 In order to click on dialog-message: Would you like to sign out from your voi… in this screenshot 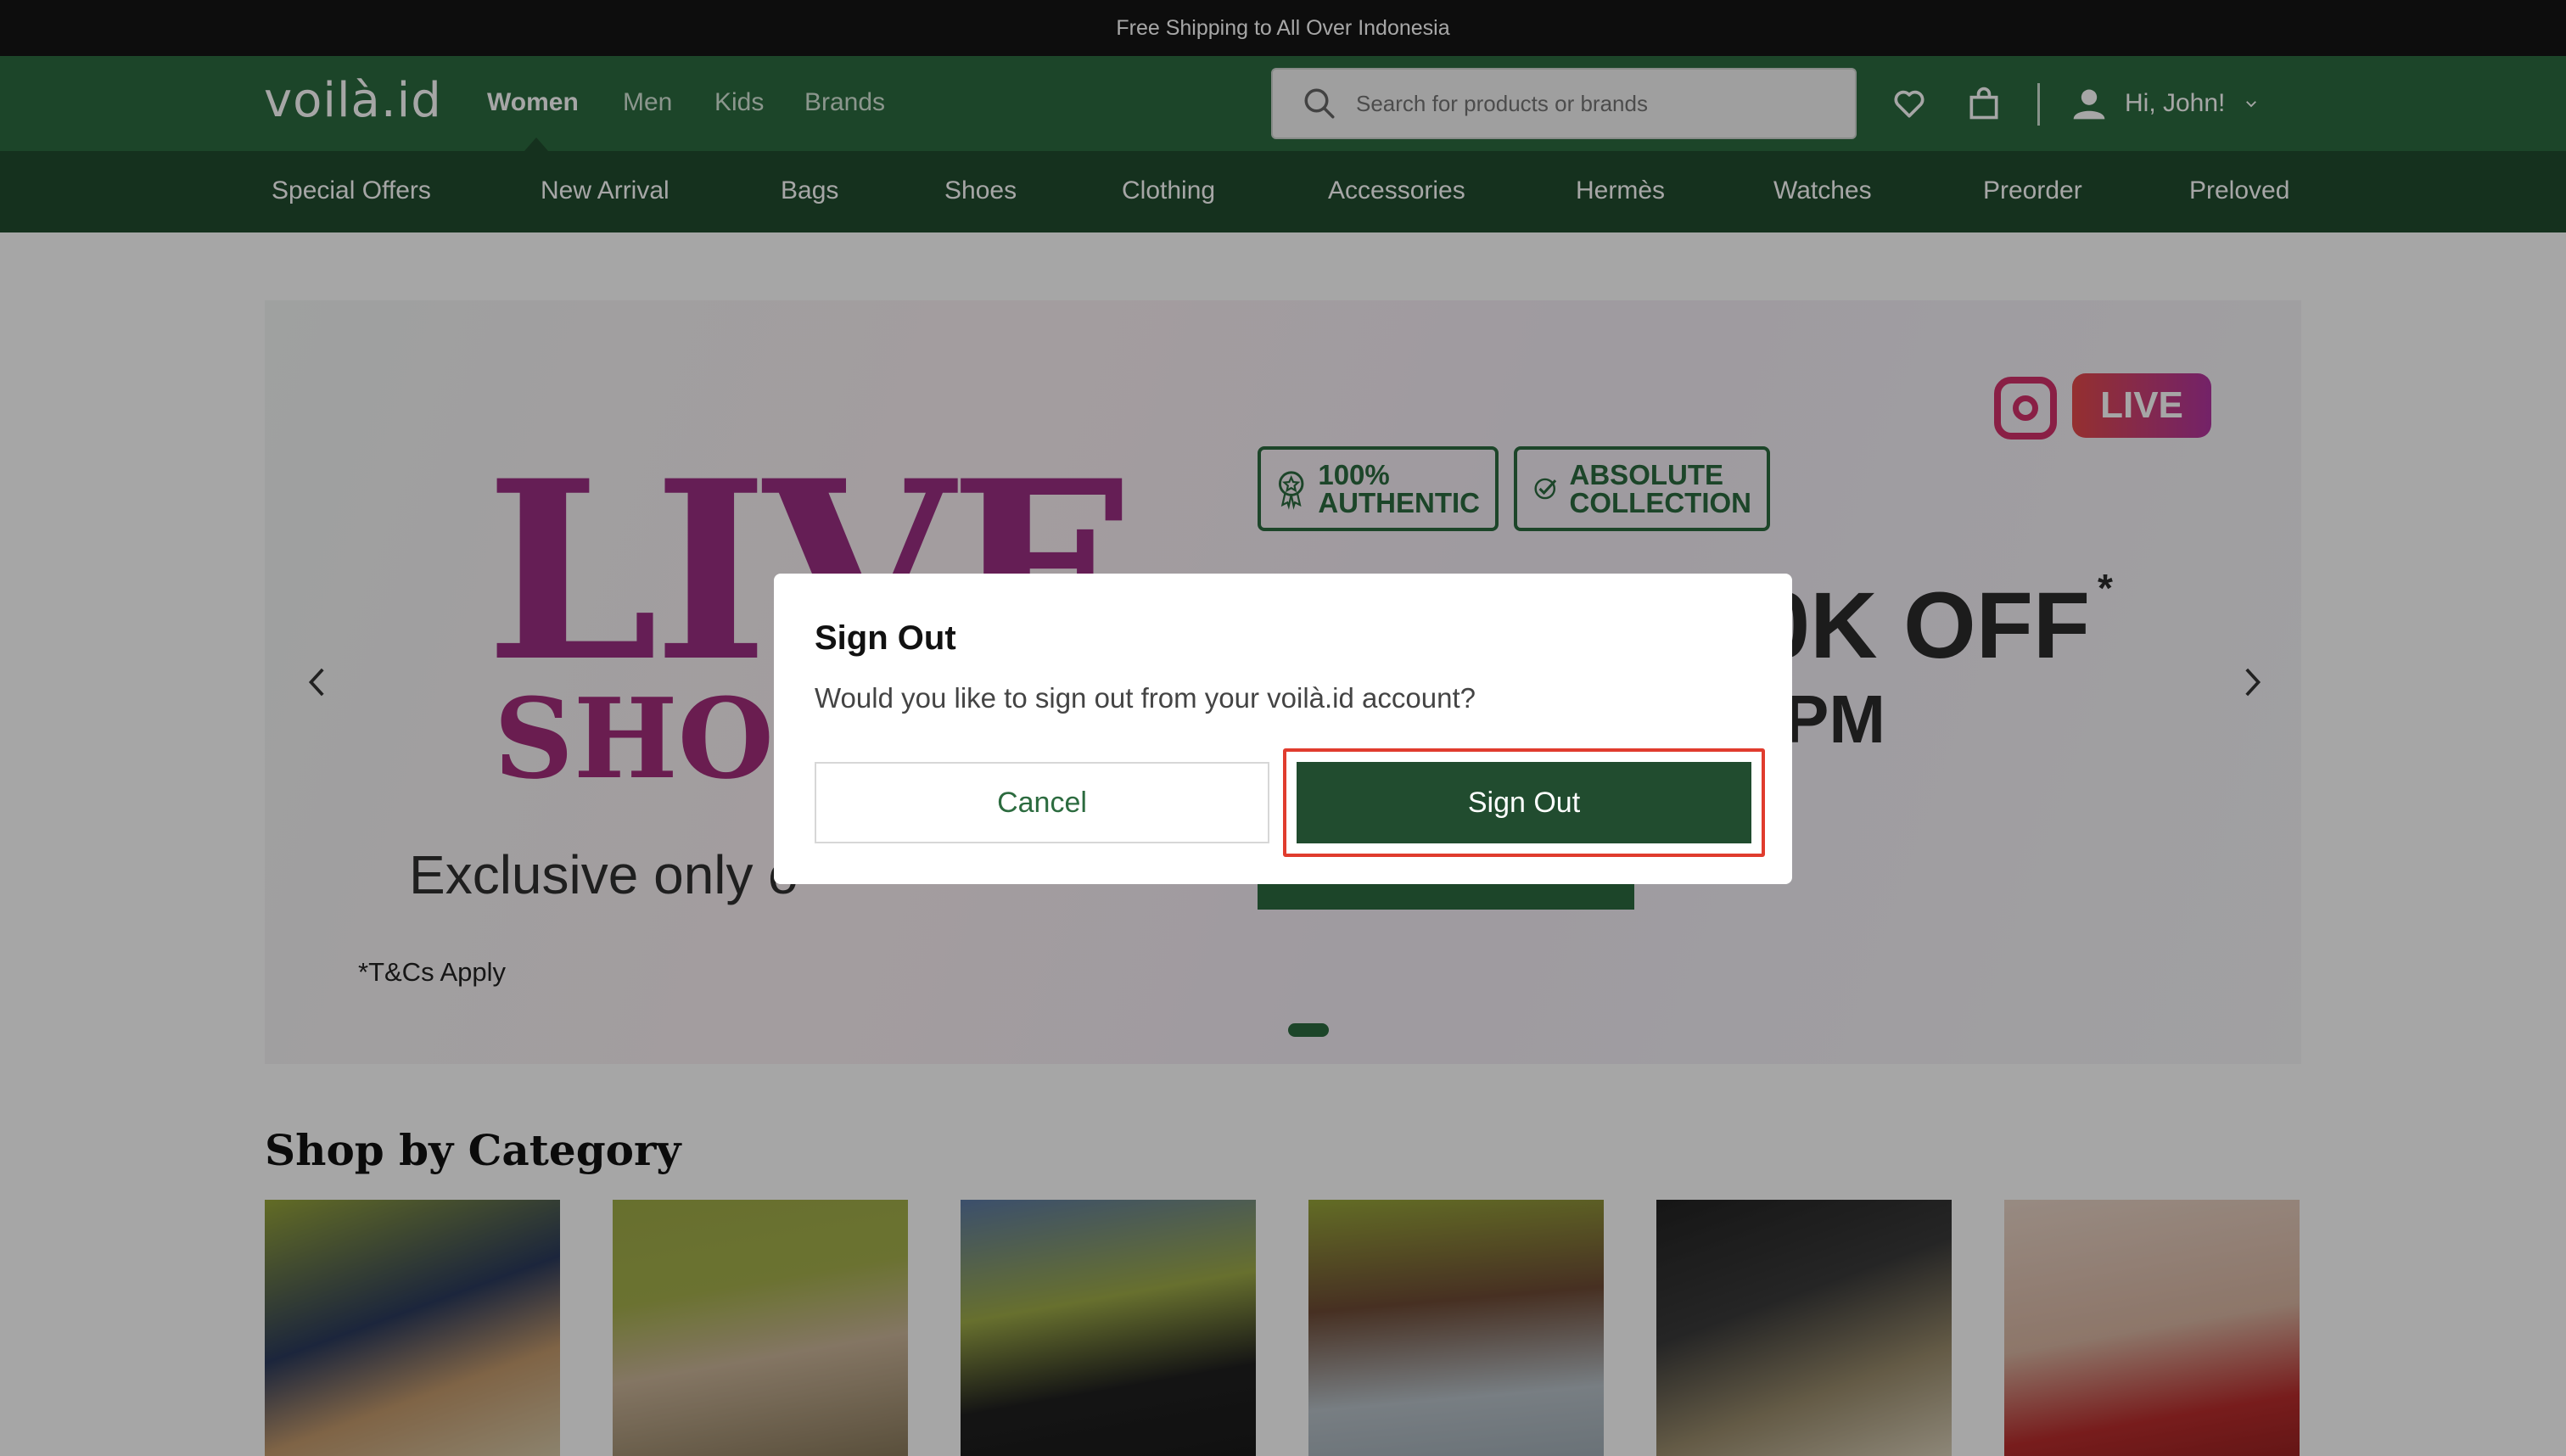, I will do `click(1145, 698)`.